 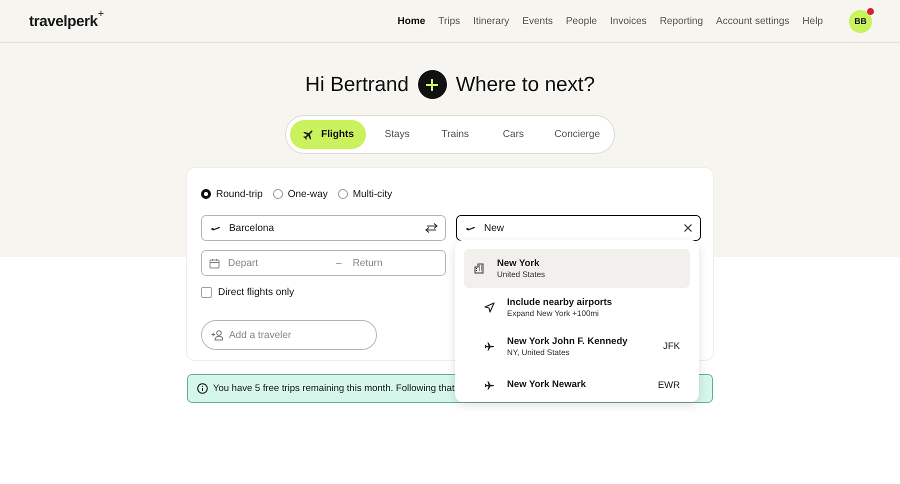 What do you see at coordinates (753, 21) in the screenshot?
I see `nav-link: Account settings` at bounding box center [753, 21].